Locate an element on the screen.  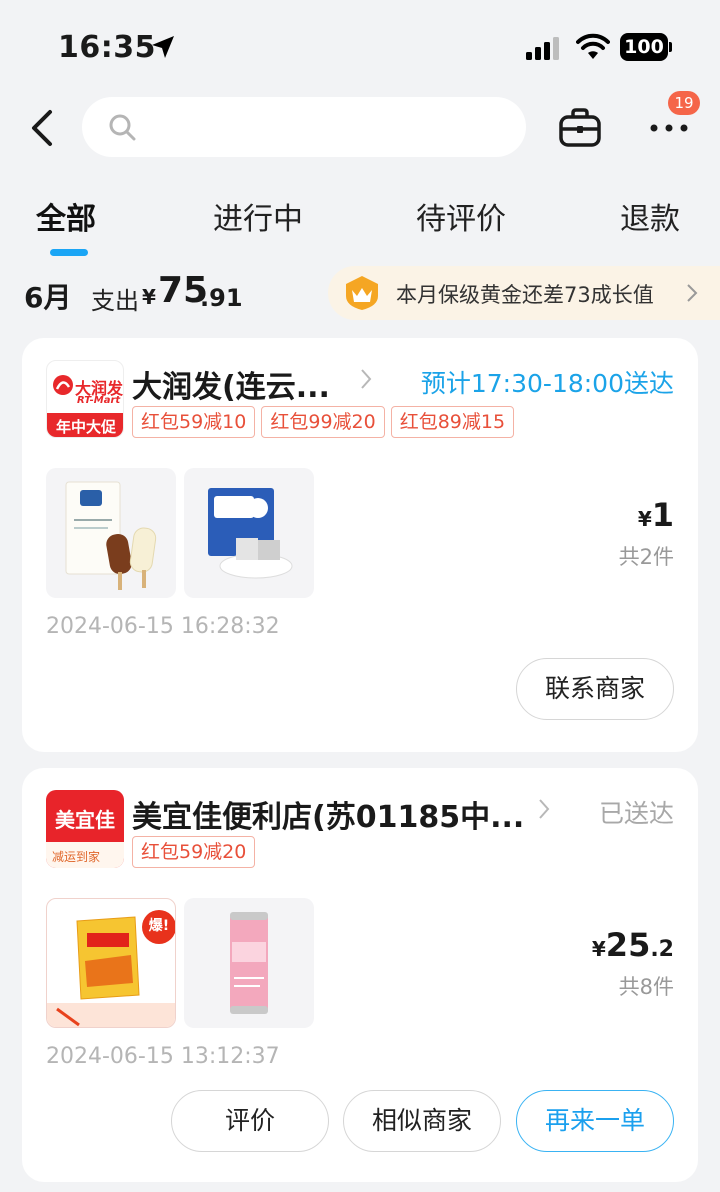
logo-brand: 美宜佳 is located at coordinates (85, 820).